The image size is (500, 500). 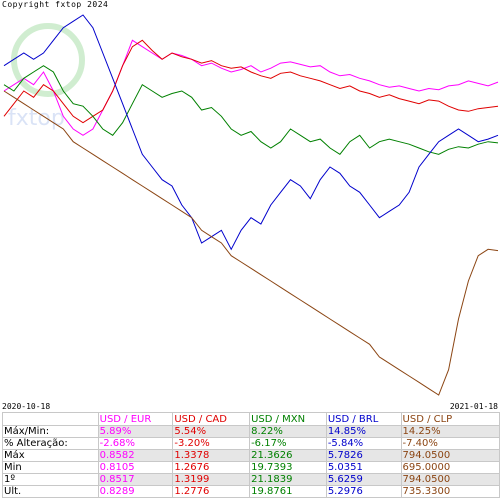 I want to click on cell: 14.25%, so click(x=450, y=431).